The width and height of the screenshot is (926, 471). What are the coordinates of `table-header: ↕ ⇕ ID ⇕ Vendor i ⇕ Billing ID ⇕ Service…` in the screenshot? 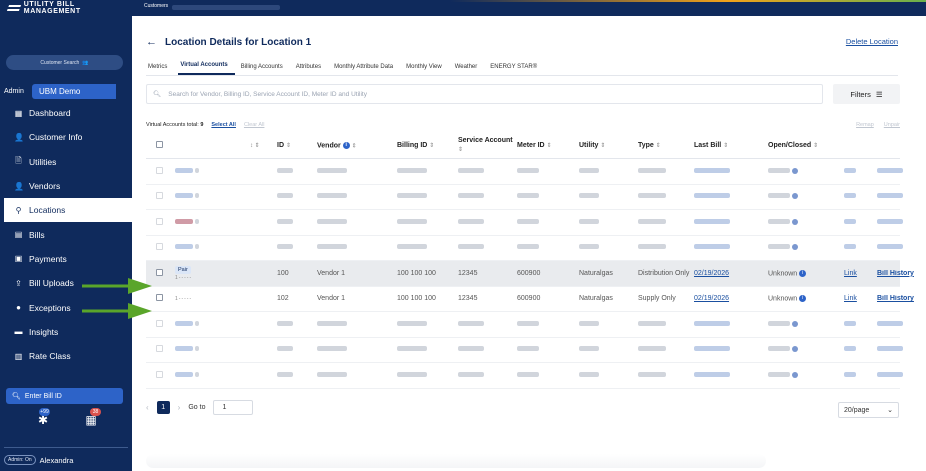 It's located at (523, 146).